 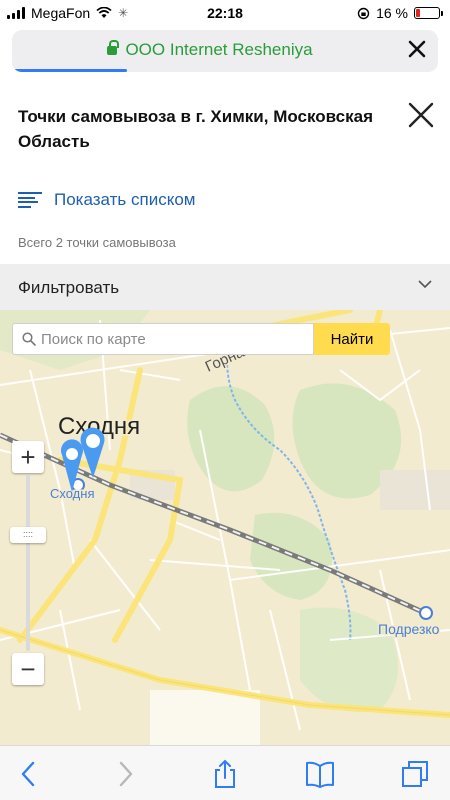 I want to click on show-as-list-label: Показать списком, so click(x=125, y=199).